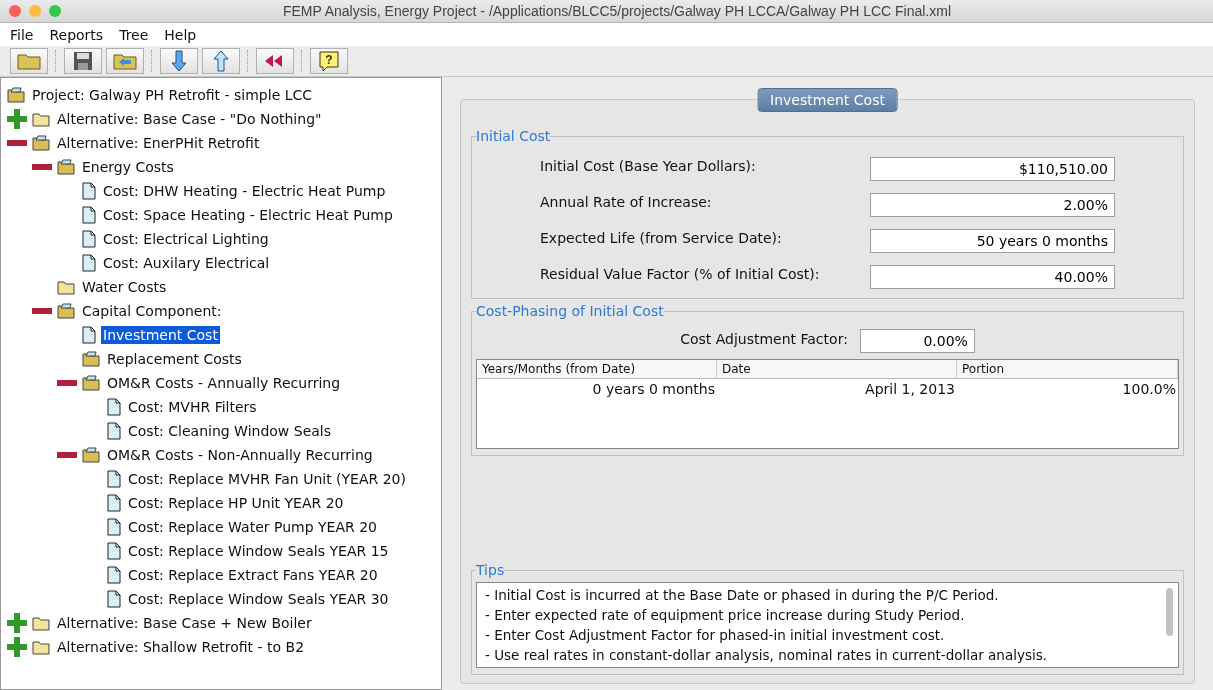  Describe the element at coordinates (253, 575) in the screenshot. I see `outline-entry: Cost: Replace Extract Fans YEAR 20` at that location.